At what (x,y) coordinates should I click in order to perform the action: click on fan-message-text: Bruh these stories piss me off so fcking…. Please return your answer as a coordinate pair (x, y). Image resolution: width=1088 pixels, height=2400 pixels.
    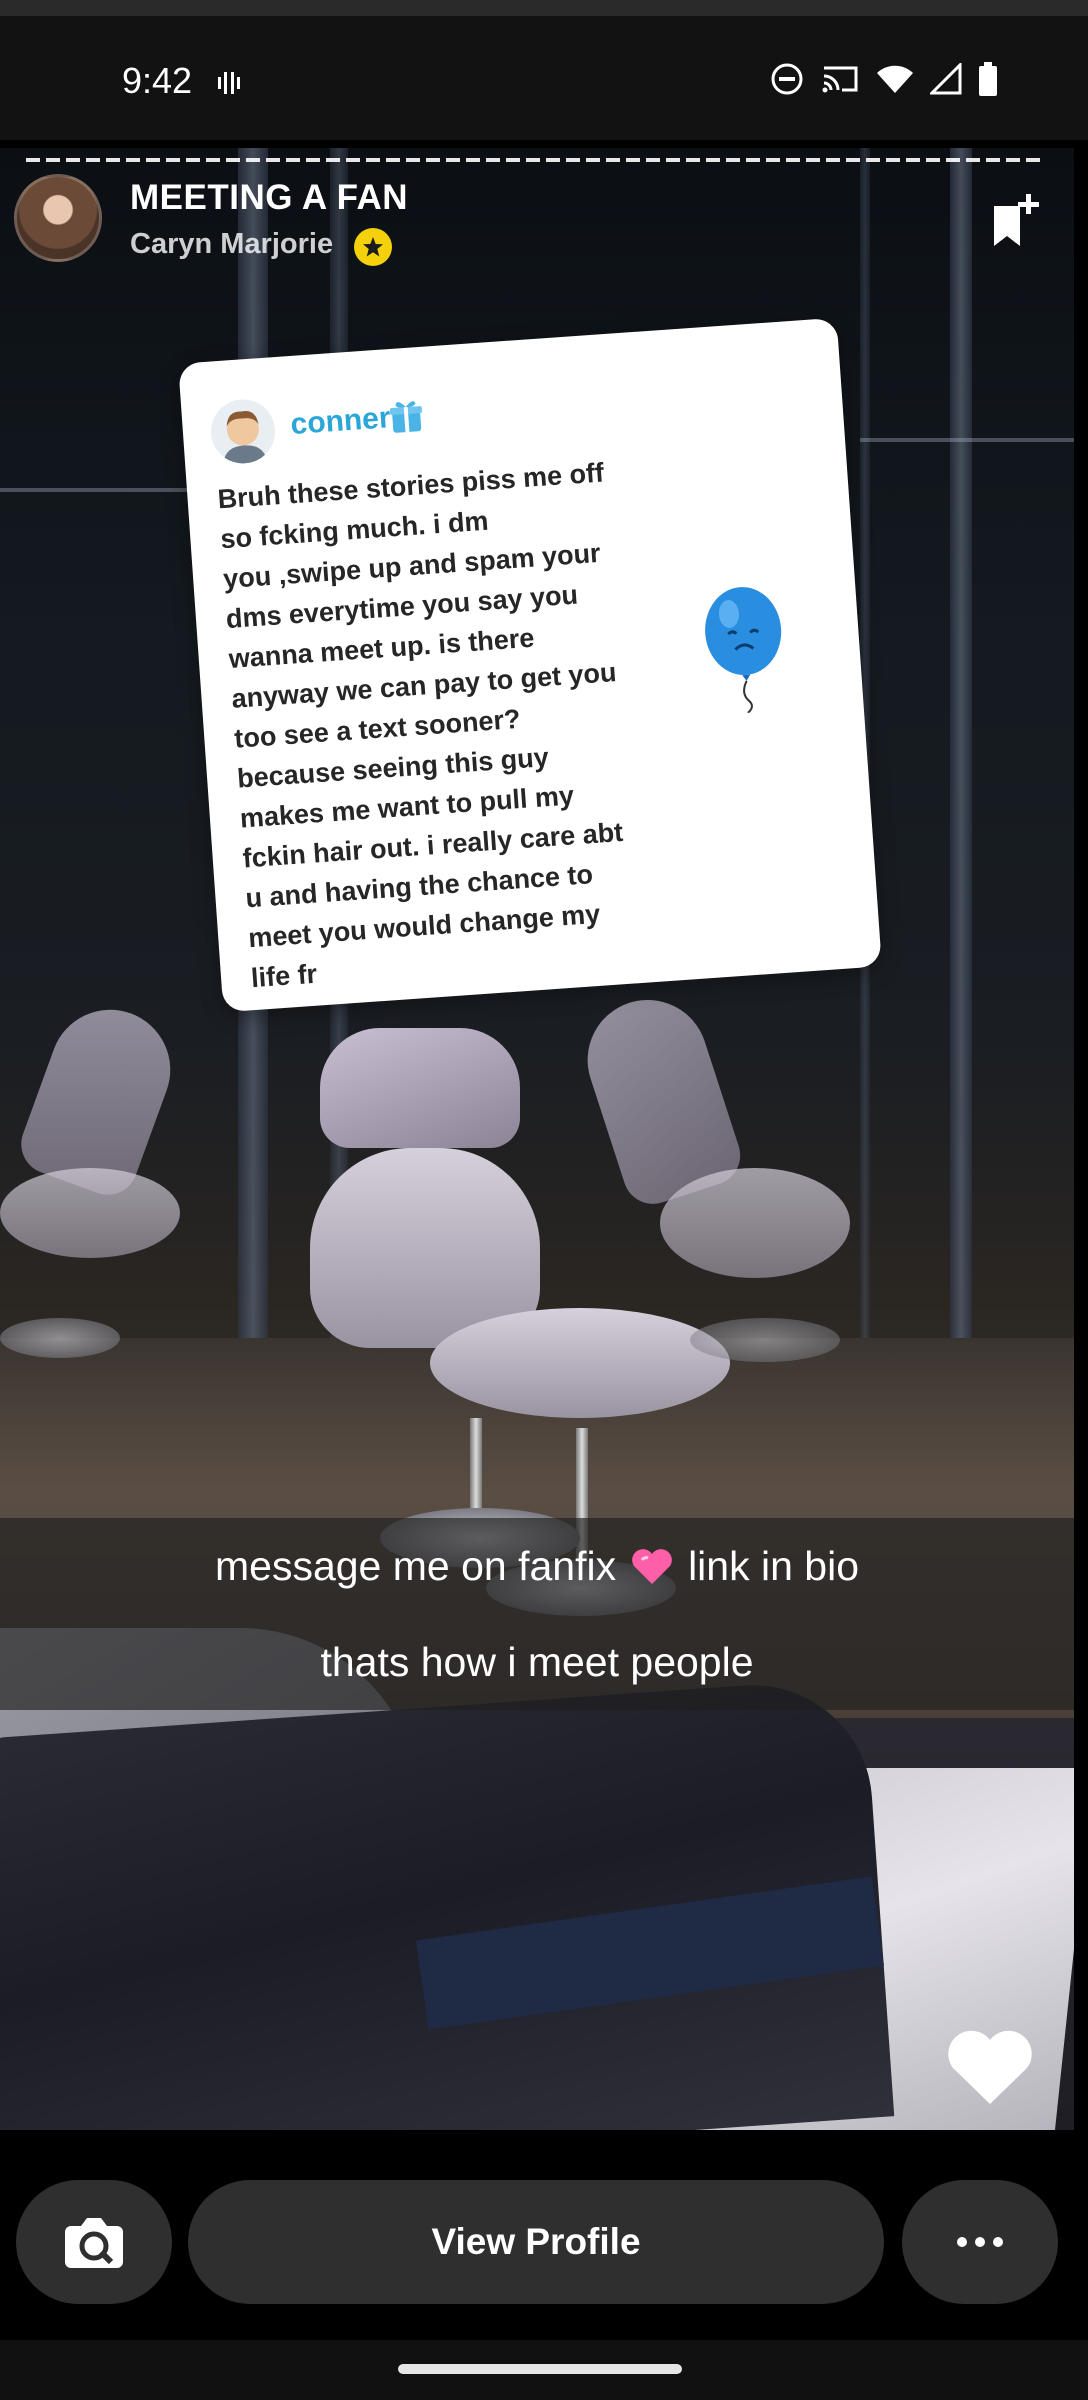
    Looking at the image, I should click on (420, 725).